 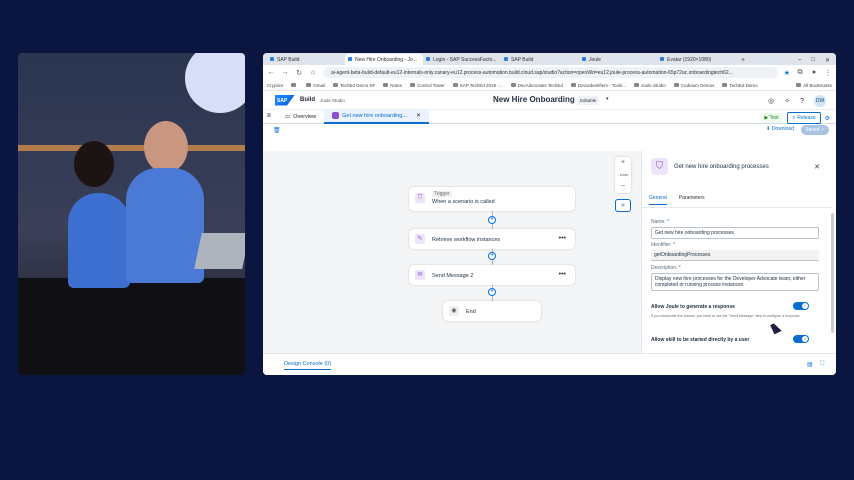 I want to click on menu-icon: ⋮, so click(x=828, y=73).